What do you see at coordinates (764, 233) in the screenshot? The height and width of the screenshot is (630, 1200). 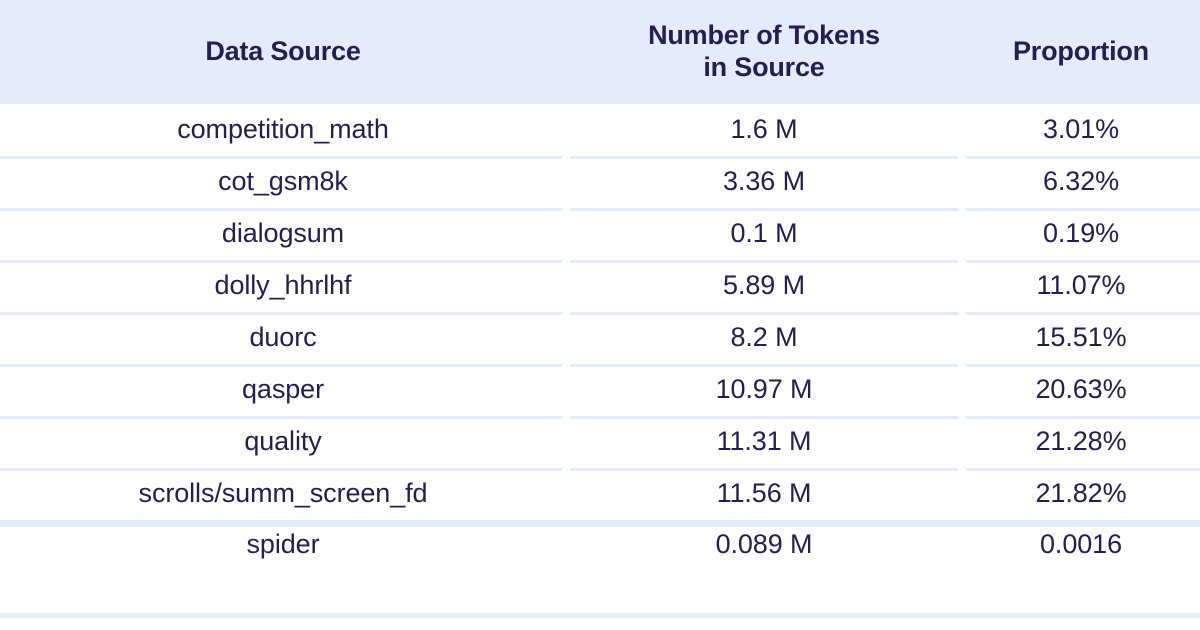 I see `cell-num-tokens: 0.1 M` at bounding box center [764, 233].